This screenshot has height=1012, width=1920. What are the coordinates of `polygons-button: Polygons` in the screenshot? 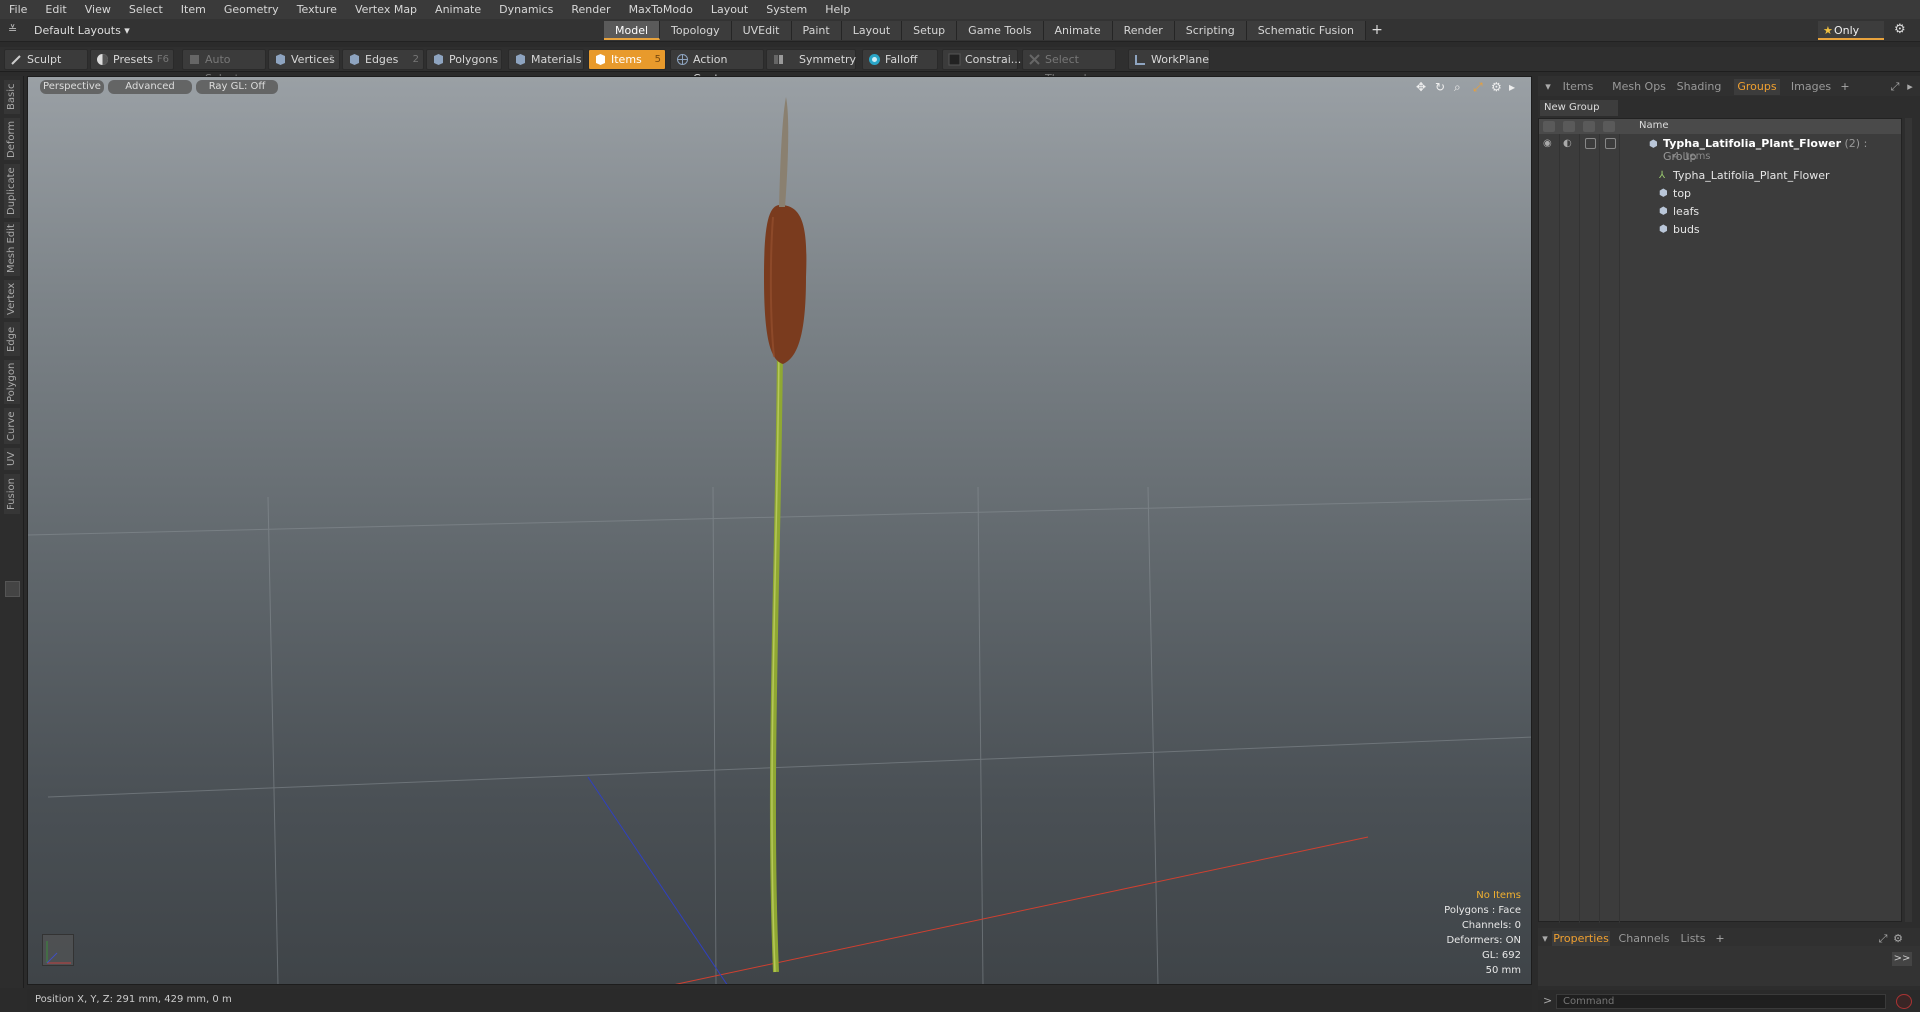 It's located at (464, 59).